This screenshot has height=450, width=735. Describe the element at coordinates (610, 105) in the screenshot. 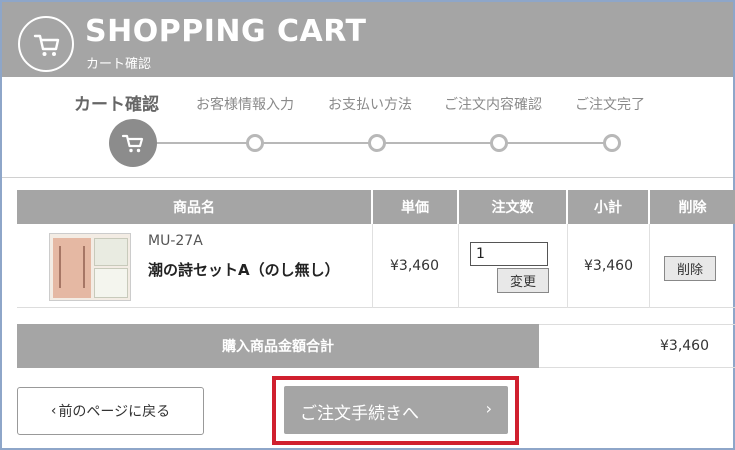

I see `step-label-complete: ご注文完了` at that location.